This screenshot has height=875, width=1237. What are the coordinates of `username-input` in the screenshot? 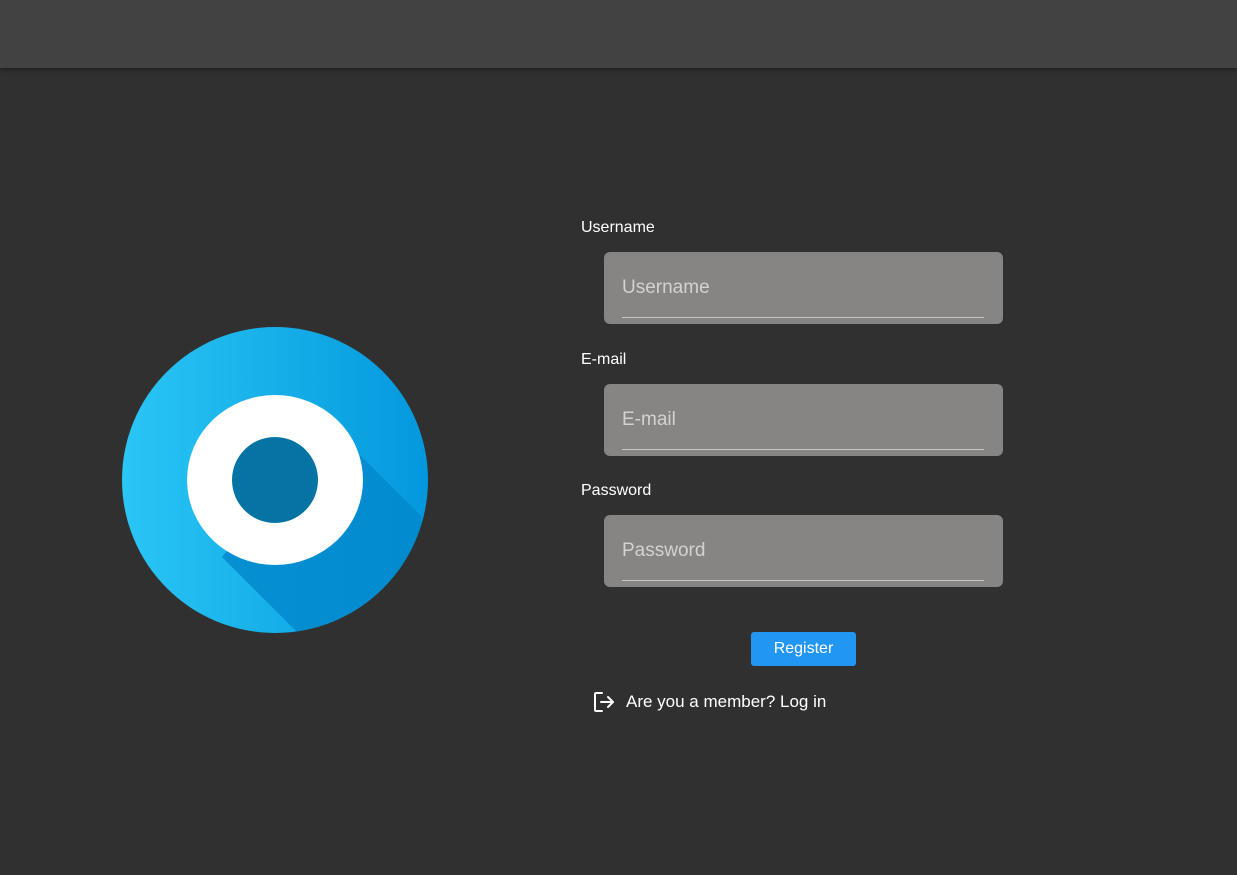 It's located at (803, 288).